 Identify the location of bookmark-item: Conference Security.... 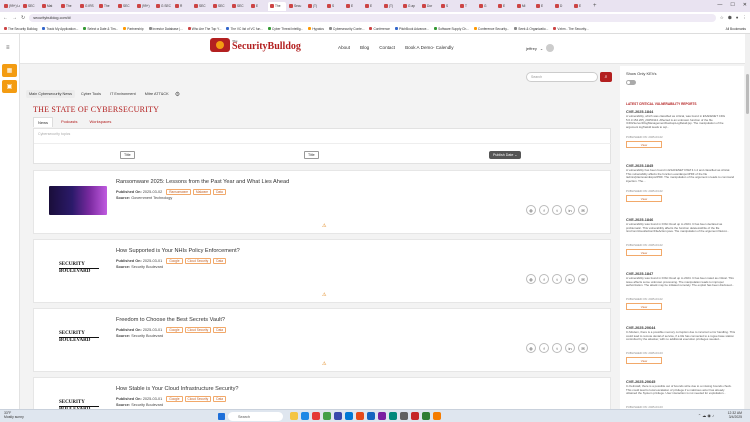
(491, 29).